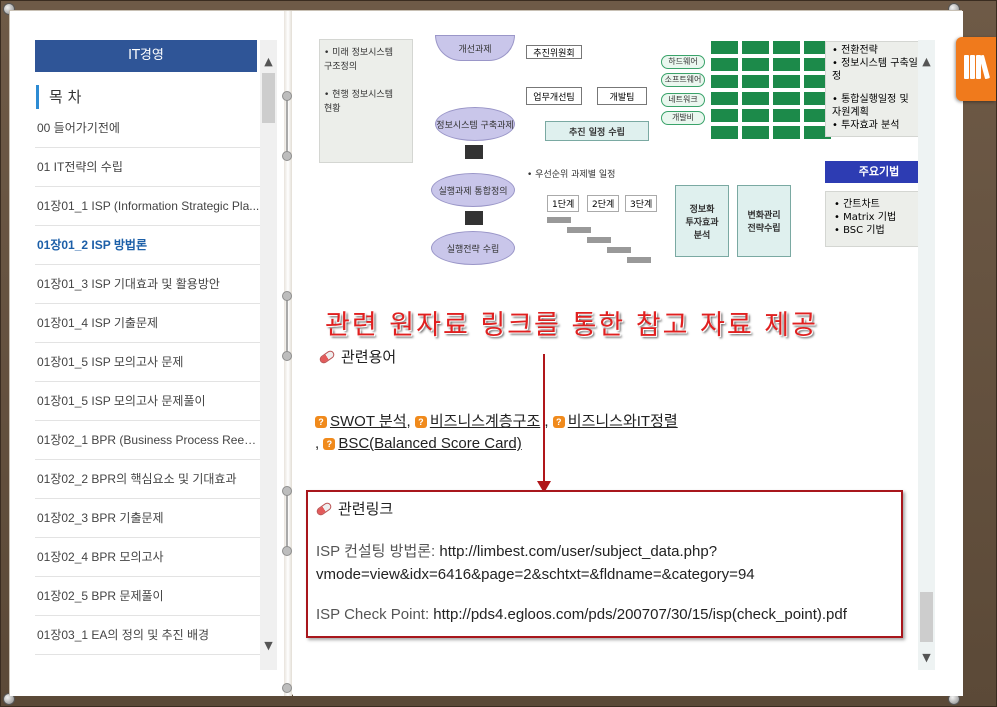 This screenshot has width=997, height=707. I want to click on methods-header: 주요기법, so click(879, 172).